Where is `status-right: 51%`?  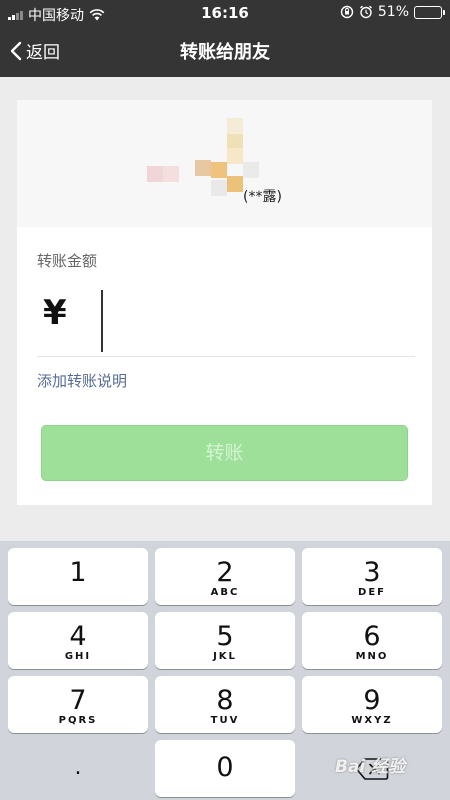 status-right: 51% is located at coordinates (392, 12).